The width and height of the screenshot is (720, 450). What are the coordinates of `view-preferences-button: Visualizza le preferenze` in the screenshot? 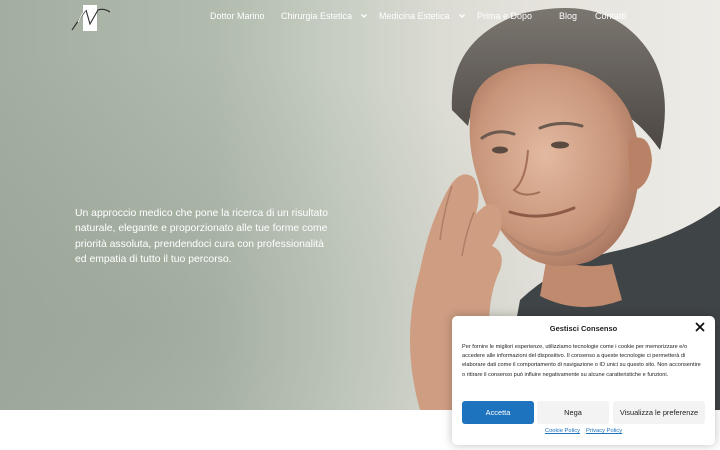 It's located at (659, 412).